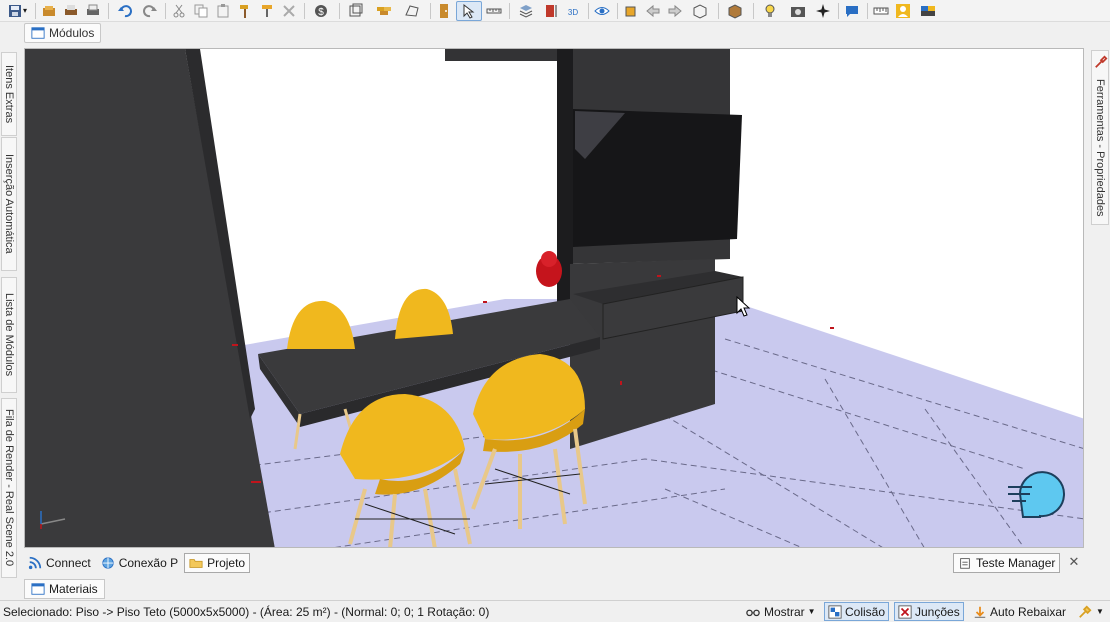 The height and width of the screenshot is (622, 1110). Describe the element at coordinates (412, 11) in the screenshot. I see `shape-icon` at that location.